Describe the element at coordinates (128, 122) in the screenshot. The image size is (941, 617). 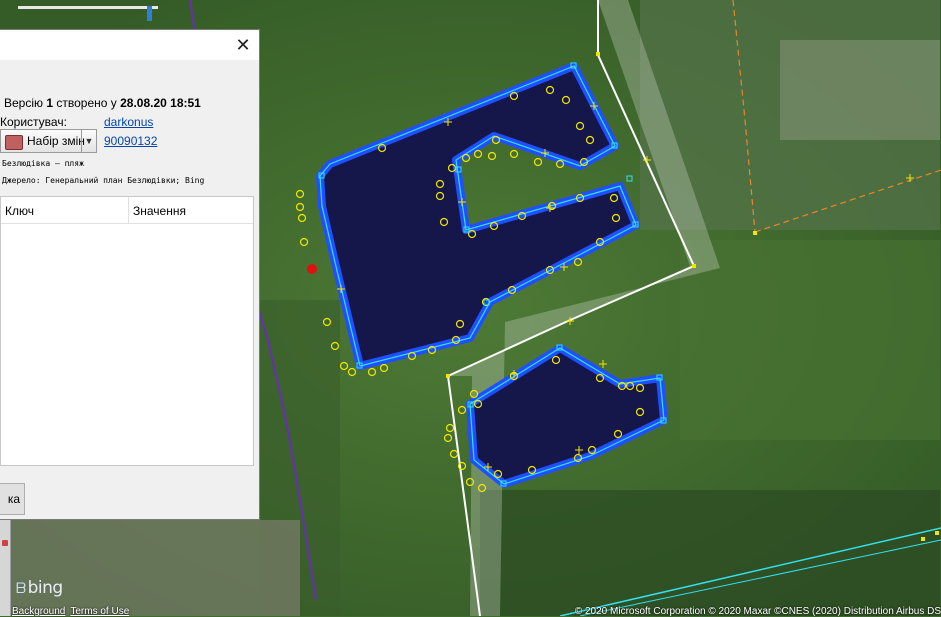
I see `user-link: darkonus` at that location.